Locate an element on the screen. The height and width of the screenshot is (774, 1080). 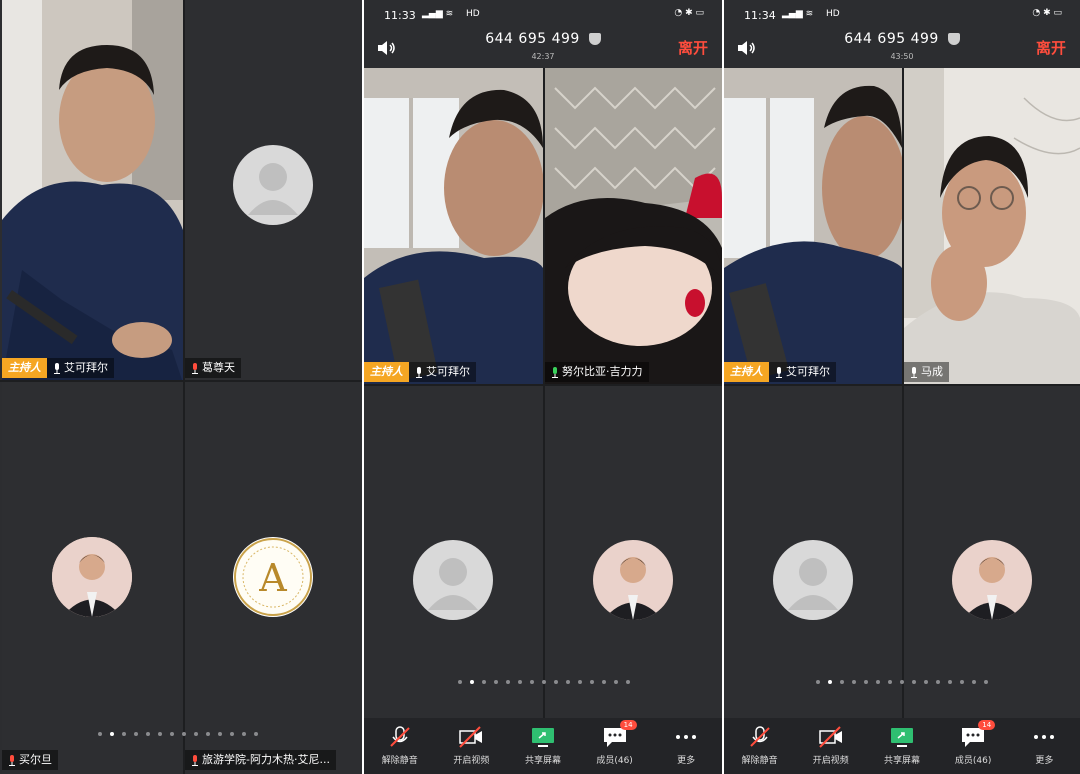
participant-name: 努尔比亚·吉力力 is located at coordinates (602, 371).